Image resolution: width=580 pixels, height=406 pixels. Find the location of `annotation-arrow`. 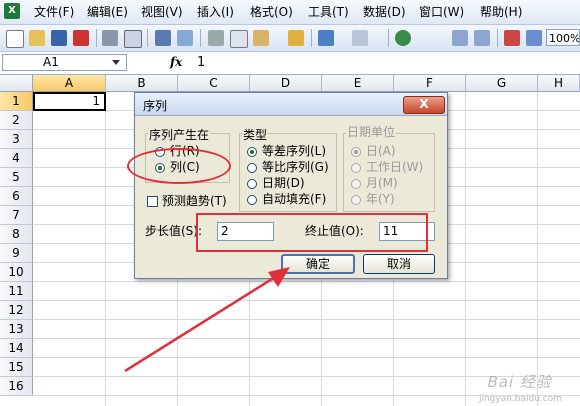

annotation-arrow is located at coordinates (207, 320).